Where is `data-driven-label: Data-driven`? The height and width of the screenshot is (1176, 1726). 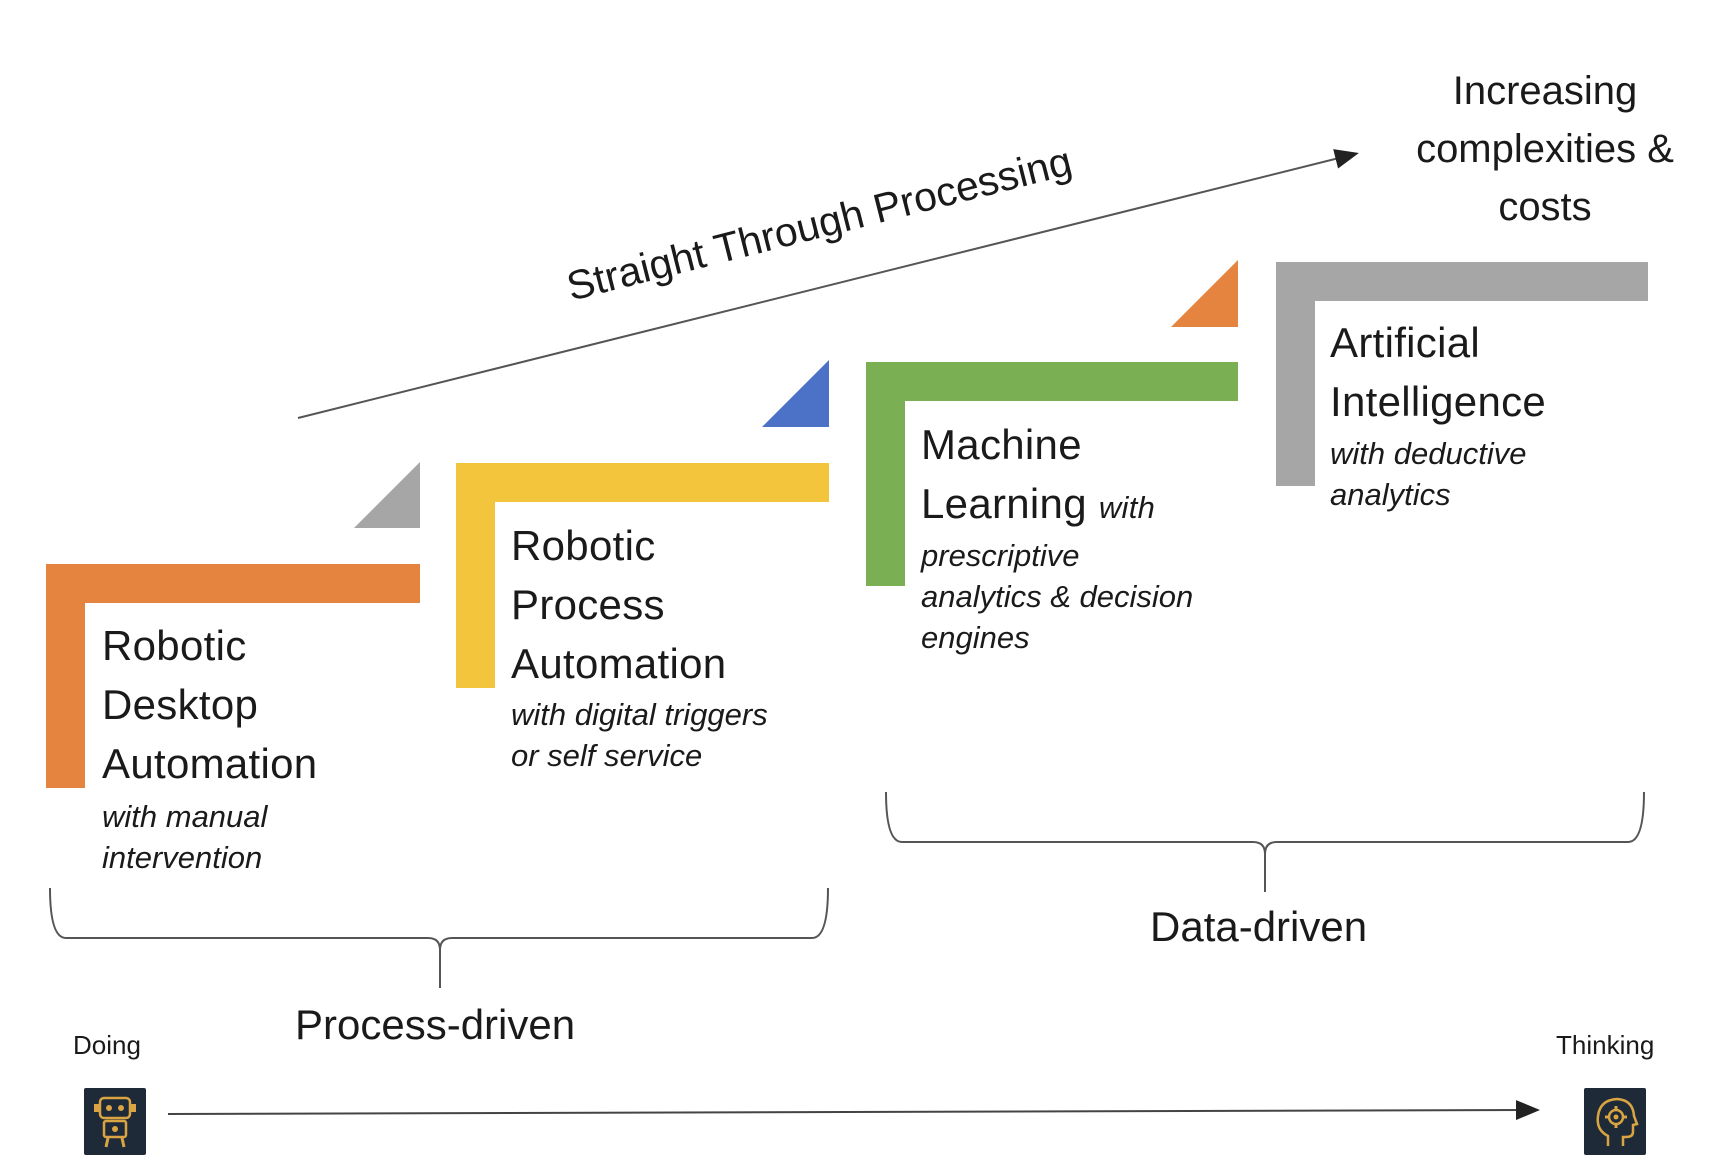
data-driven-label: Data-driven is located at coordinates (1259, 926).